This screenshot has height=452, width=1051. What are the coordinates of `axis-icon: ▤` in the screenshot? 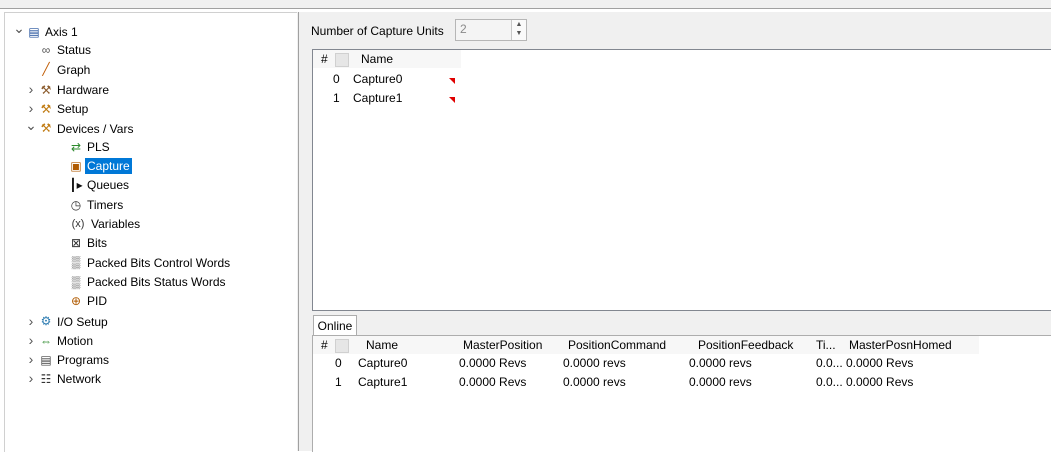 It's located at (34, 31).